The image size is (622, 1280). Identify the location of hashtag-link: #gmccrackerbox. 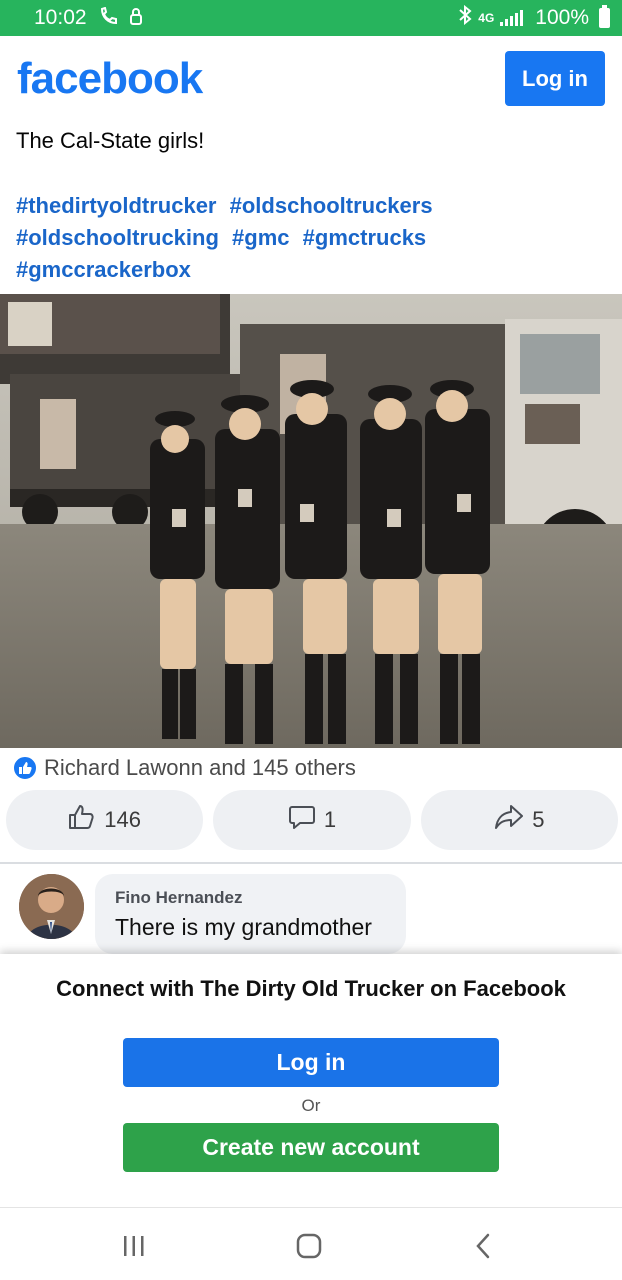
(103, 269).